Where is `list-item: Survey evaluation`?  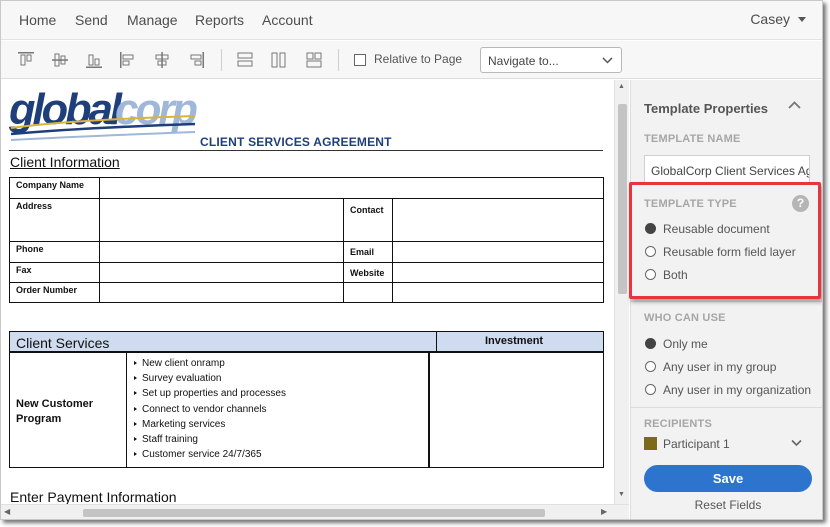
list-item: Survey evaluation is located at coordinates (210, 378).